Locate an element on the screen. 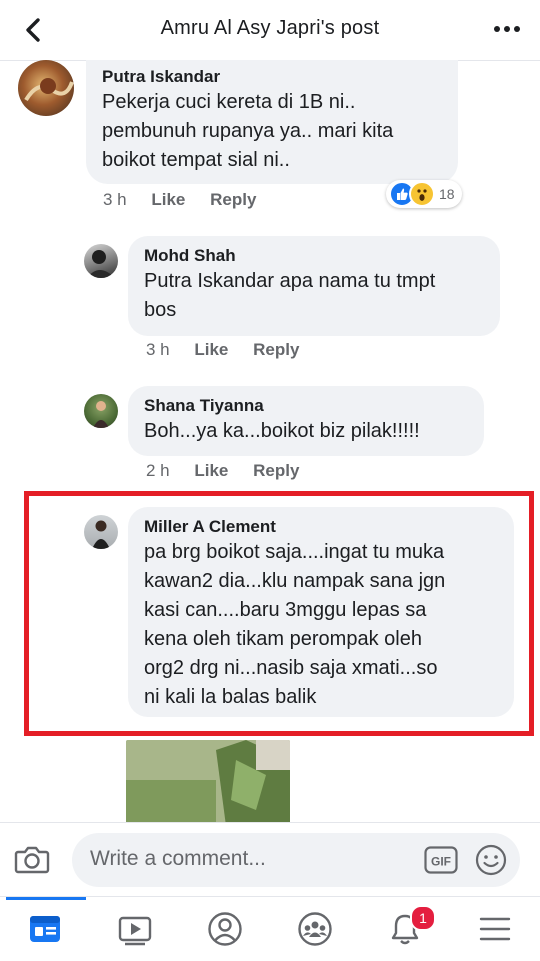 This screenshot has height=961, width=540. tab-news-feed is located at coordinates (45, 929).